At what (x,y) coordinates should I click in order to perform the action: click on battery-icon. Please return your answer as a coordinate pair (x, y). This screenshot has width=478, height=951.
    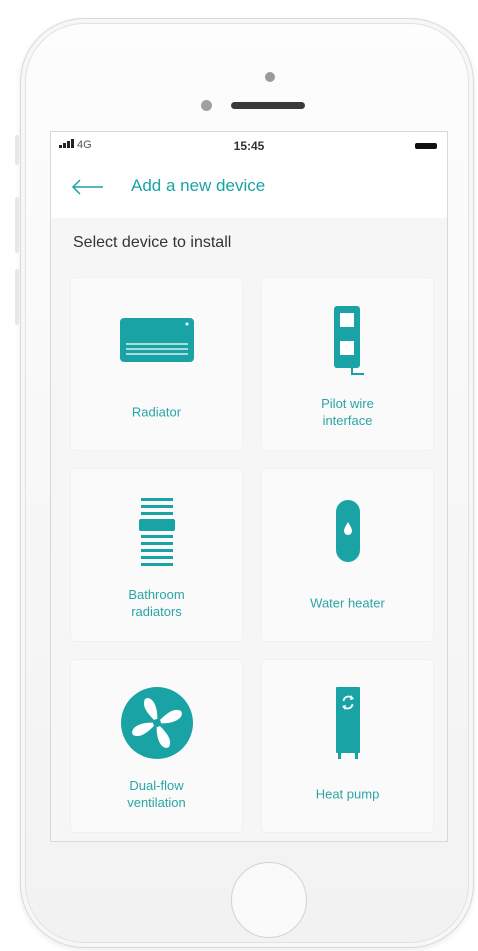
    Looking at the image, I should click on (426, 146).